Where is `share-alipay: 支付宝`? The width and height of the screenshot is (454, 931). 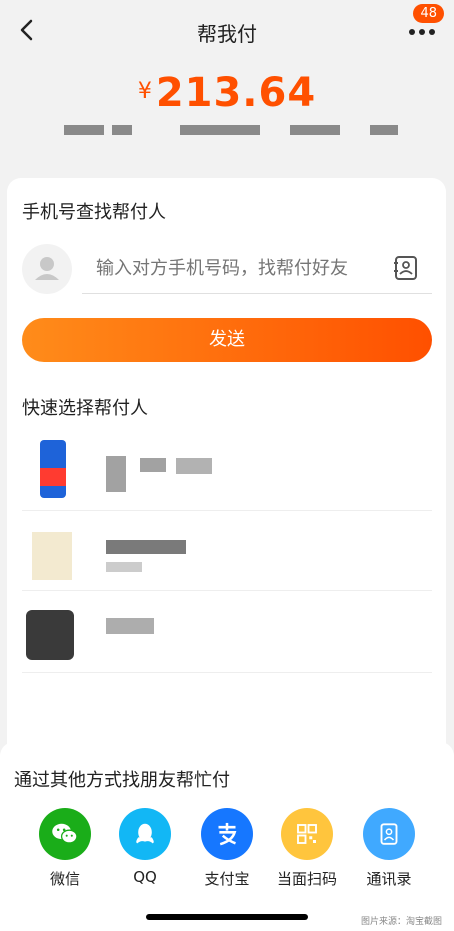
share-alipay: 支付宝 is located at coordinates (227, 848).